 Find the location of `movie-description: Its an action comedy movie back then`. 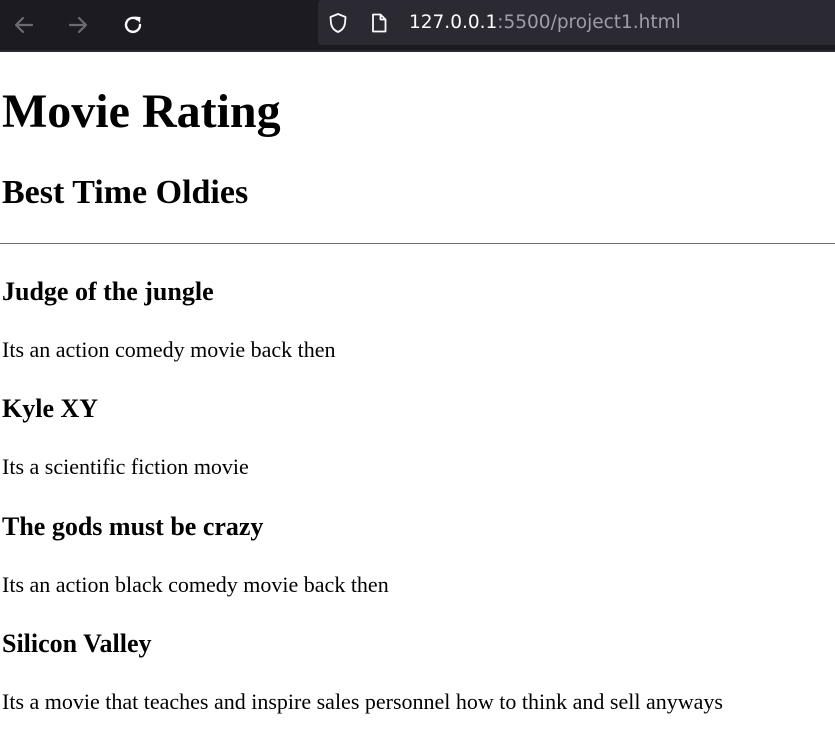

movie-description: Its an action comedy movie back then is located at coordinates (169, 349).